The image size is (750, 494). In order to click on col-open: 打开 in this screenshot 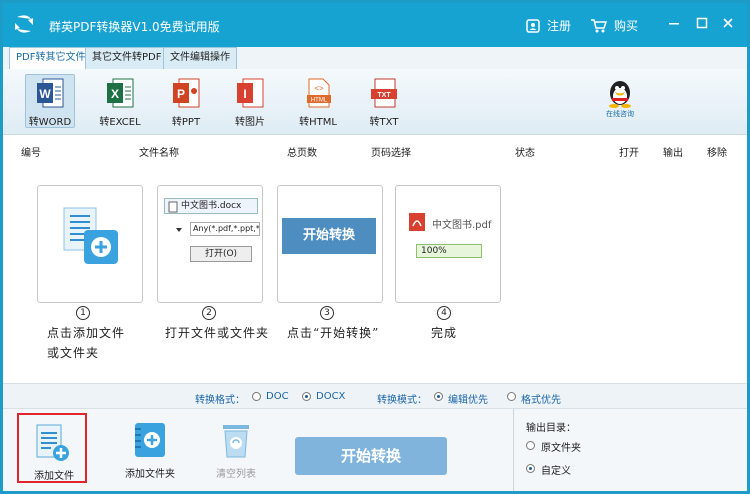, I will do `click(629, 153)`.